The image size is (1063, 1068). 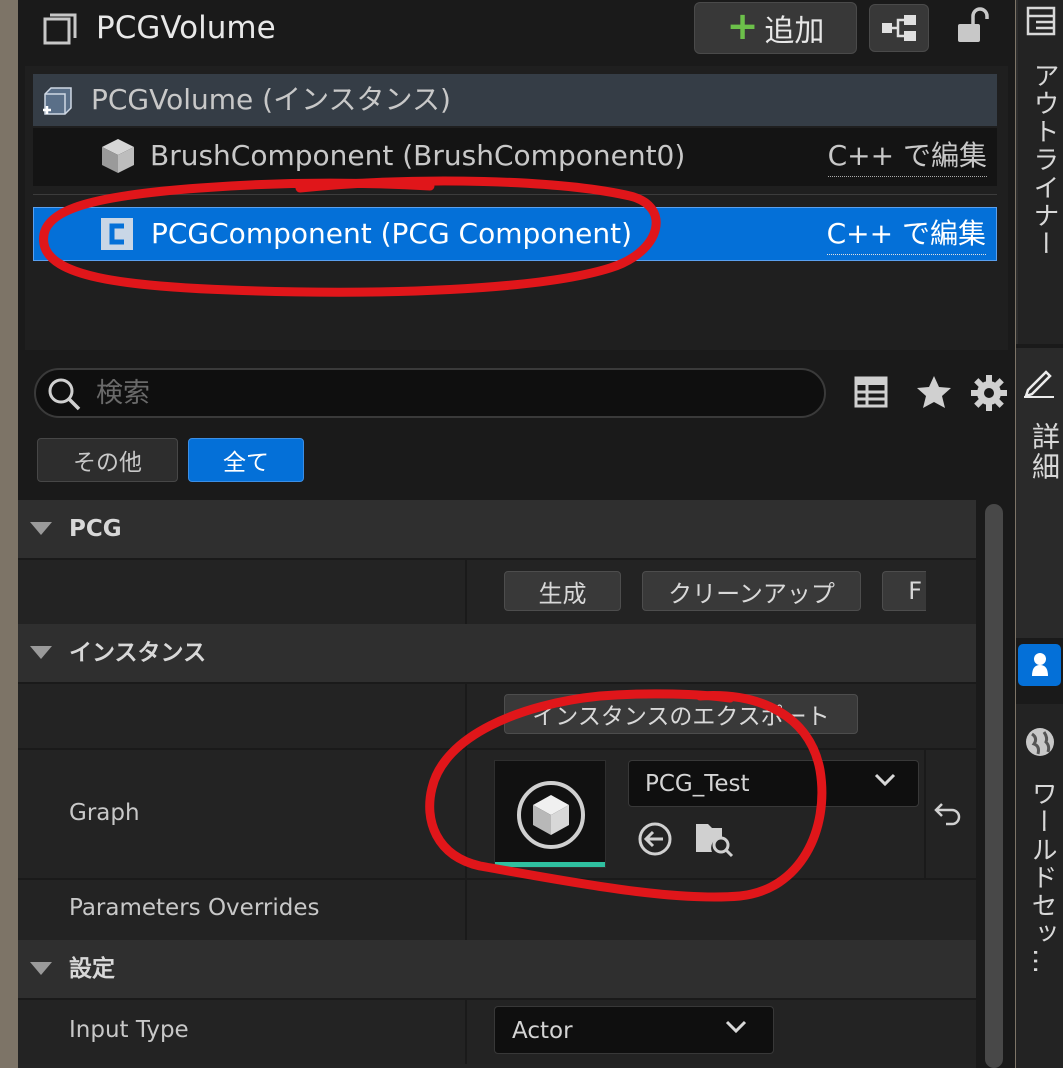 I want to click on input-type-dropdown: Actor, so click(x=634, y=1030).